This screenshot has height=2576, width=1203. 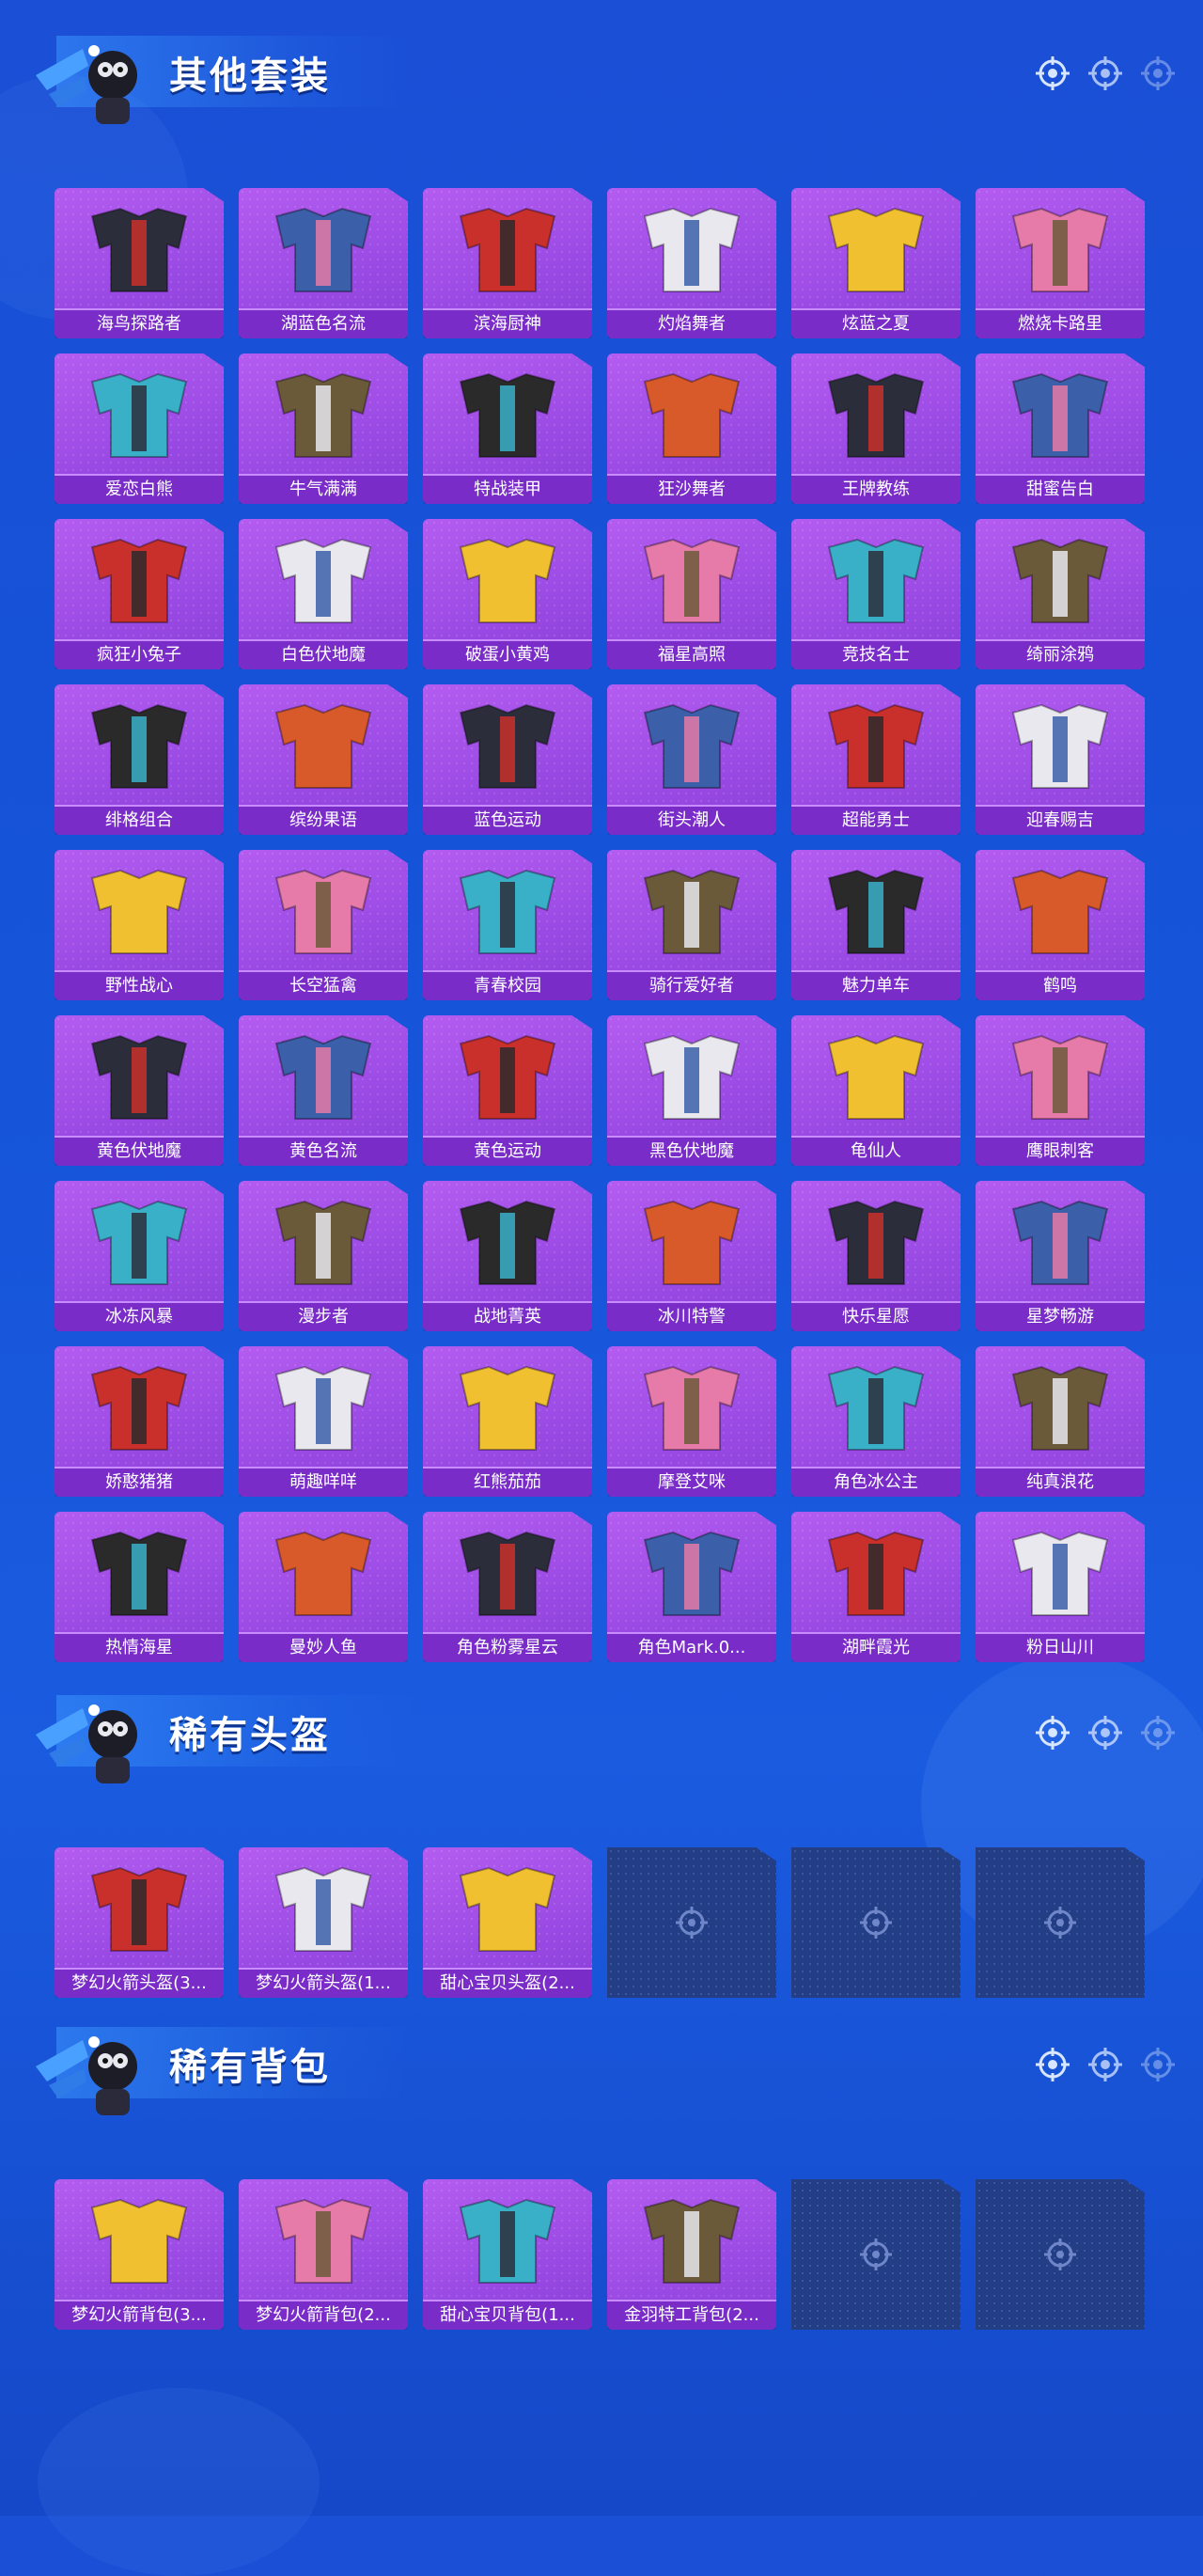 I want to click on item-card: 绮丽涂鸦, so click(x=1060, y=594).